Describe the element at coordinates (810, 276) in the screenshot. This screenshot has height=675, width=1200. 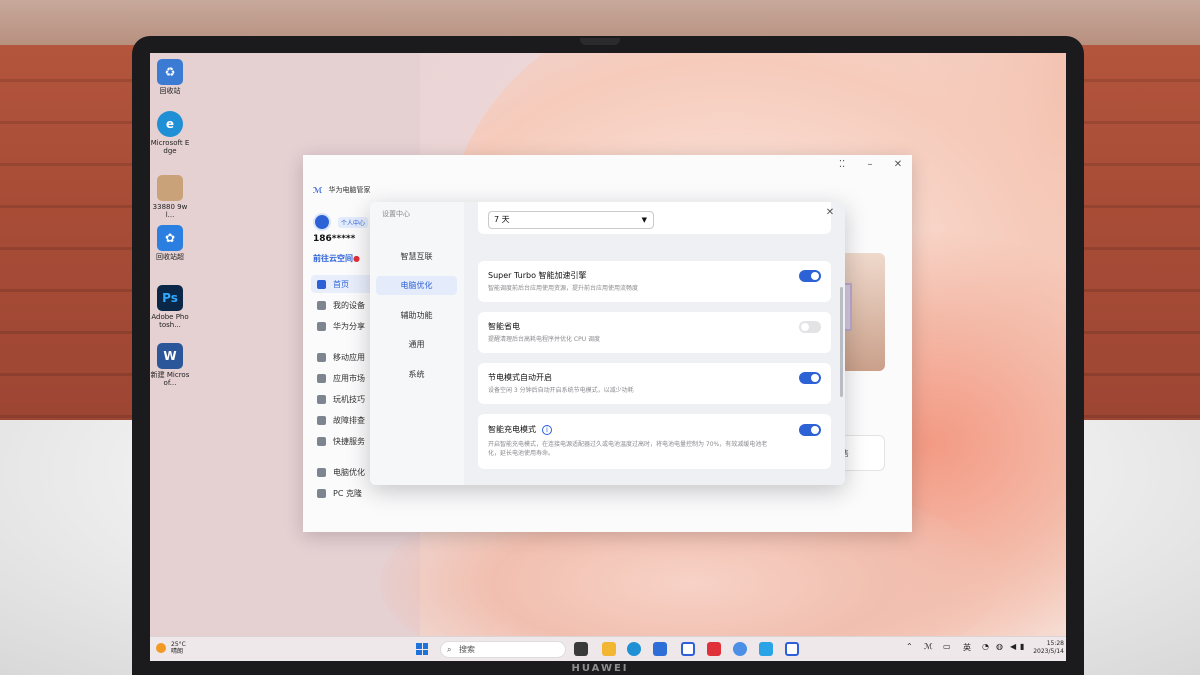
I see `super-turbo-toggle` at that location.